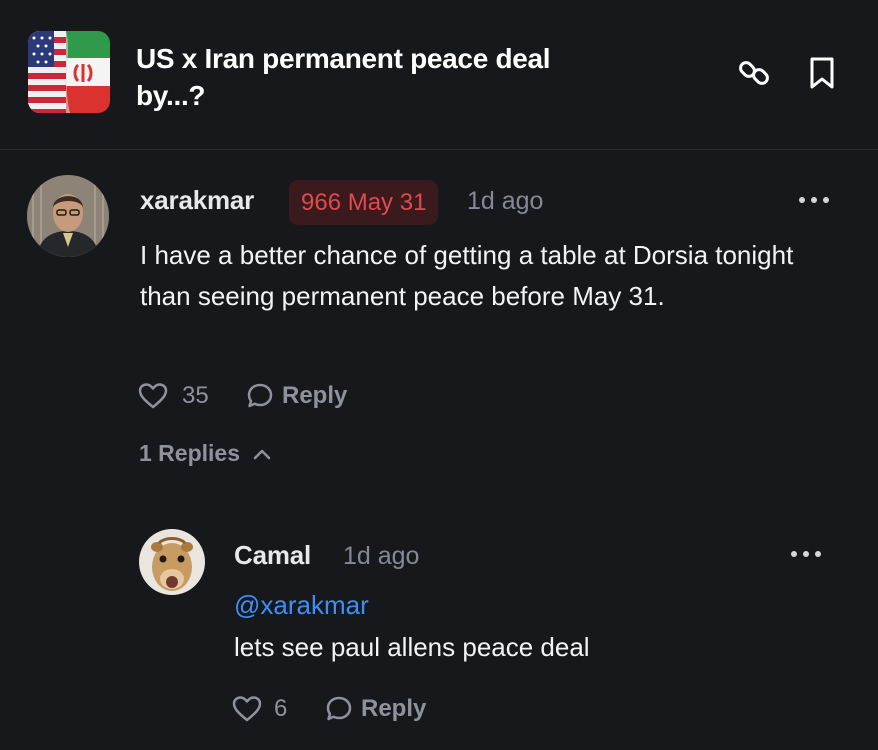 The image size is (878, 750). What do you see at coordinates (173, 396) in the screenshot?
I see `like-button: 35` at bounding box center [173, 396].